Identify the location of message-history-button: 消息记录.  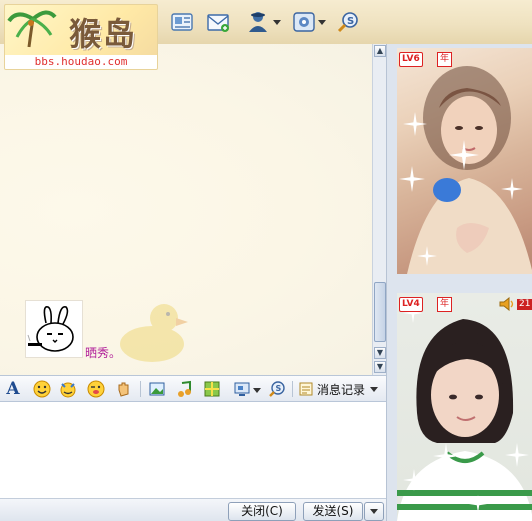
(338, 389).